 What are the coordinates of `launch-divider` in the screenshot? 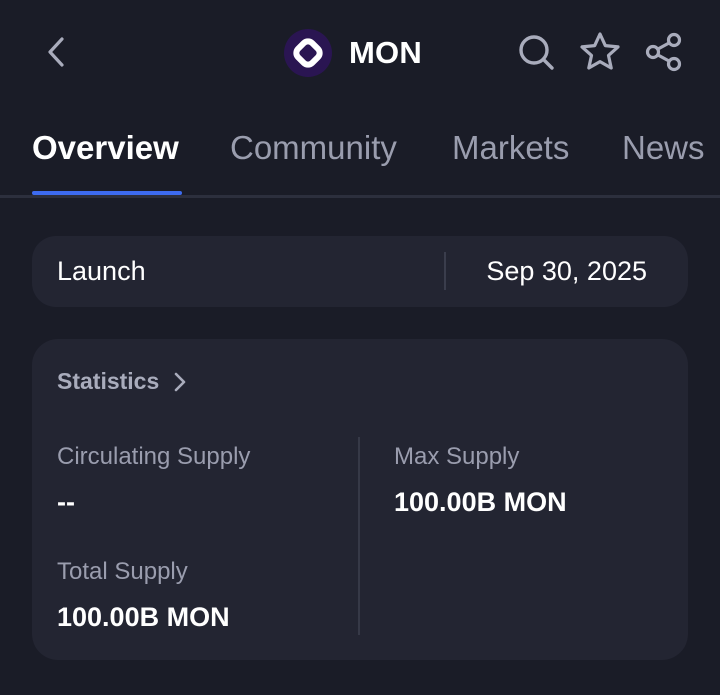 It's located at (445, 271).